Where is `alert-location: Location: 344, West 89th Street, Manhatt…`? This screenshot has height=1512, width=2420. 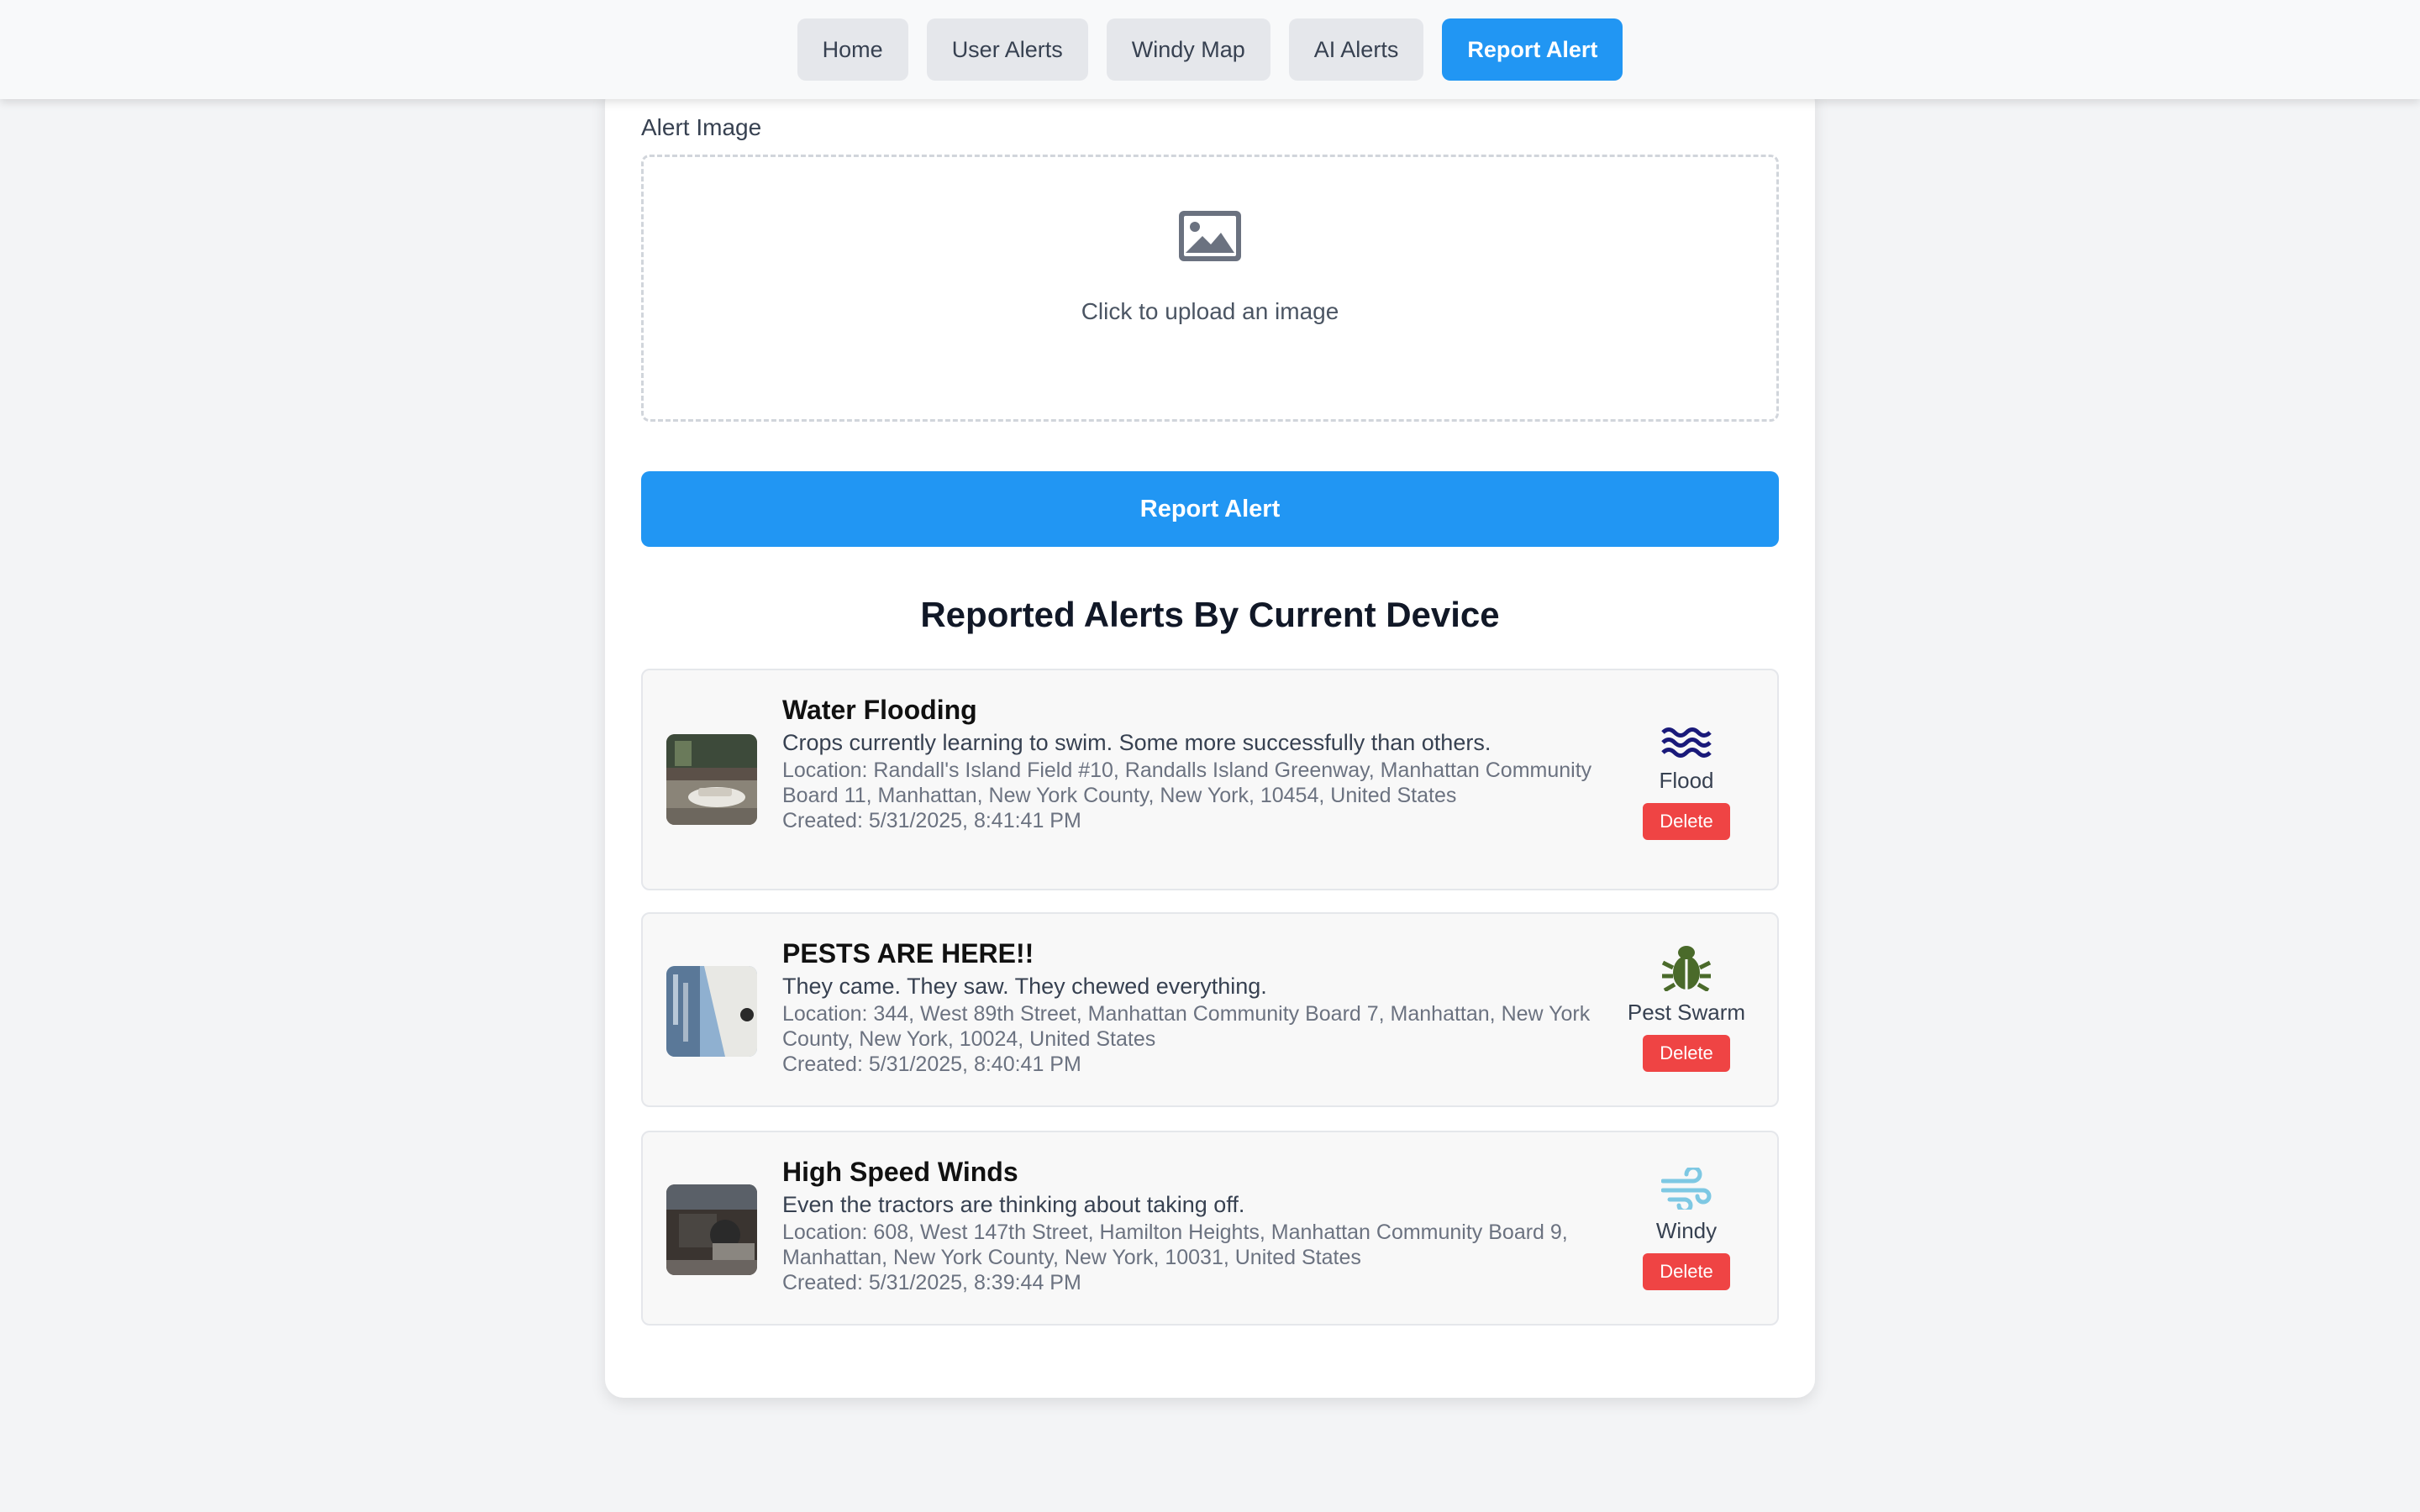 alert-location: Location: 344, West 89th Street, Manhatt… is located at coordinates (1186, 1026).